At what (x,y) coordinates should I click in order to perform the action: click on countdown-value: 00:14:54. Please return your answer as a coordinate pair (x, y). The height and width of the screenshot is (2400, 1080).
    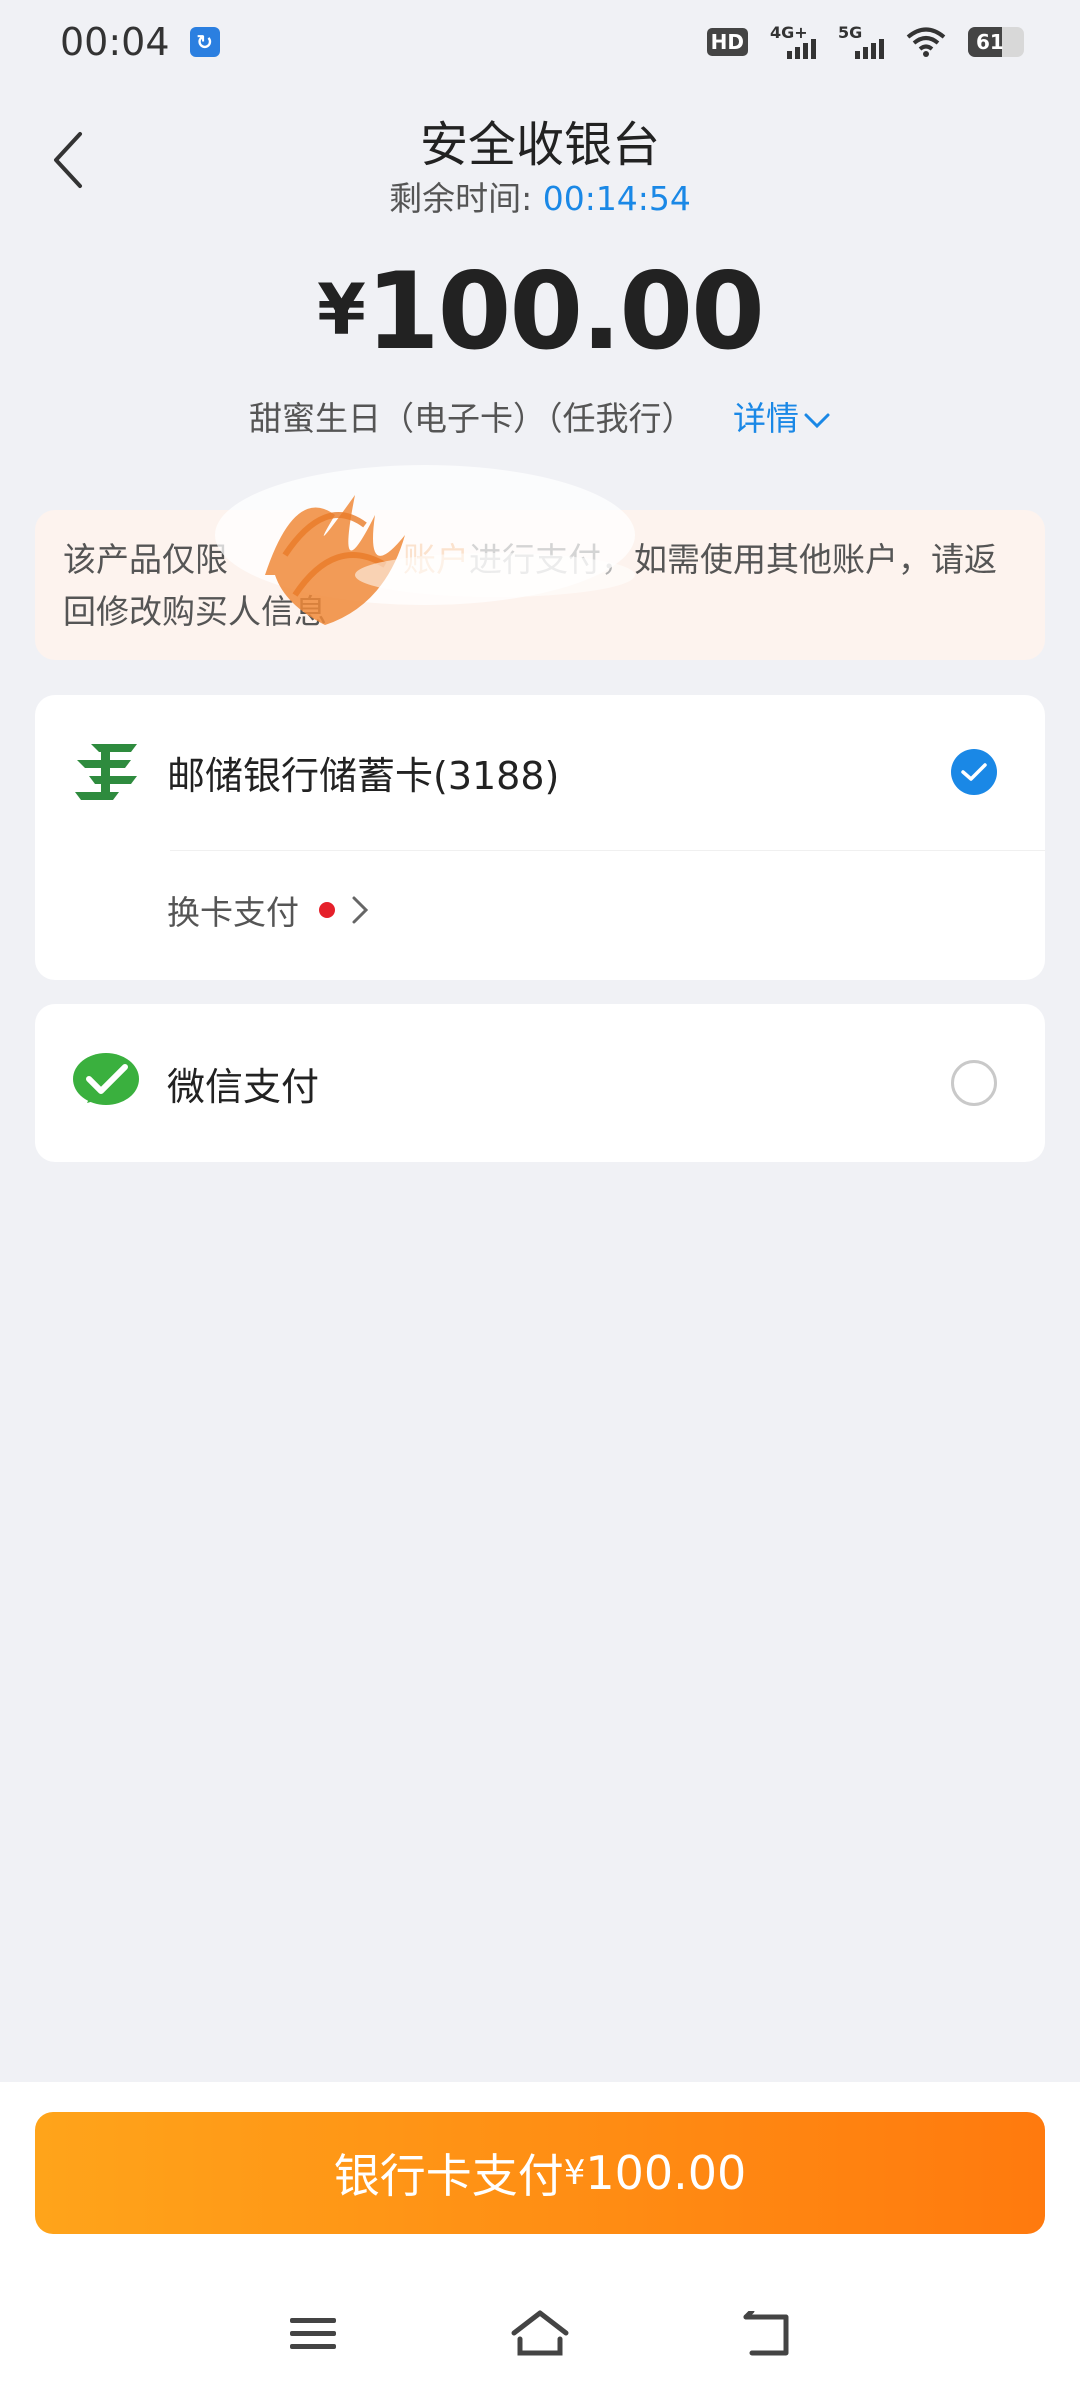
    Looking at the image, I should click on (616, 198).